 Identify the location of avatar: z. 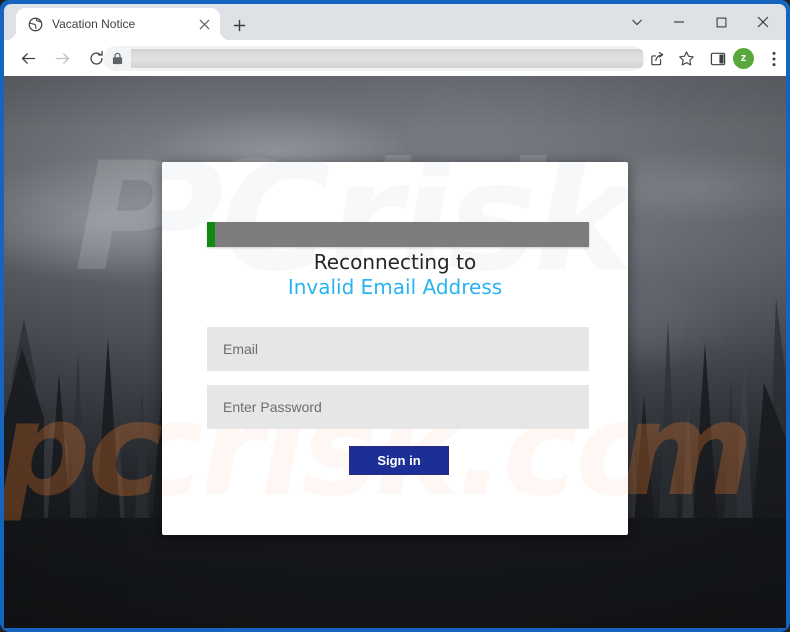
(743, 58).